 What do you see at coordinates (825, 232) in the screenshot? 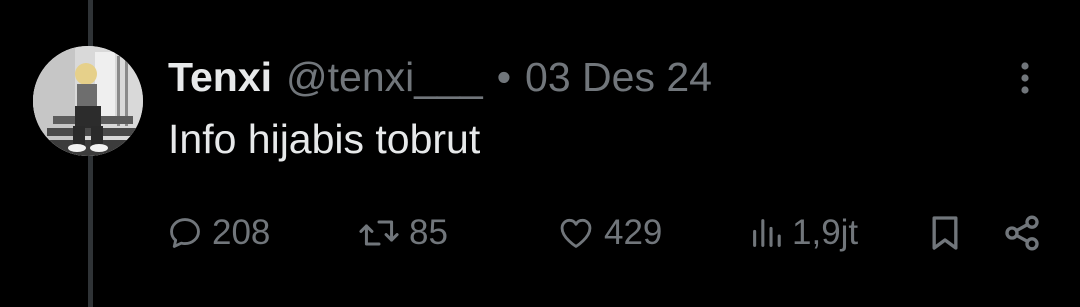
I see `views-count: 1,9jt` at bounding box center [825, 232].